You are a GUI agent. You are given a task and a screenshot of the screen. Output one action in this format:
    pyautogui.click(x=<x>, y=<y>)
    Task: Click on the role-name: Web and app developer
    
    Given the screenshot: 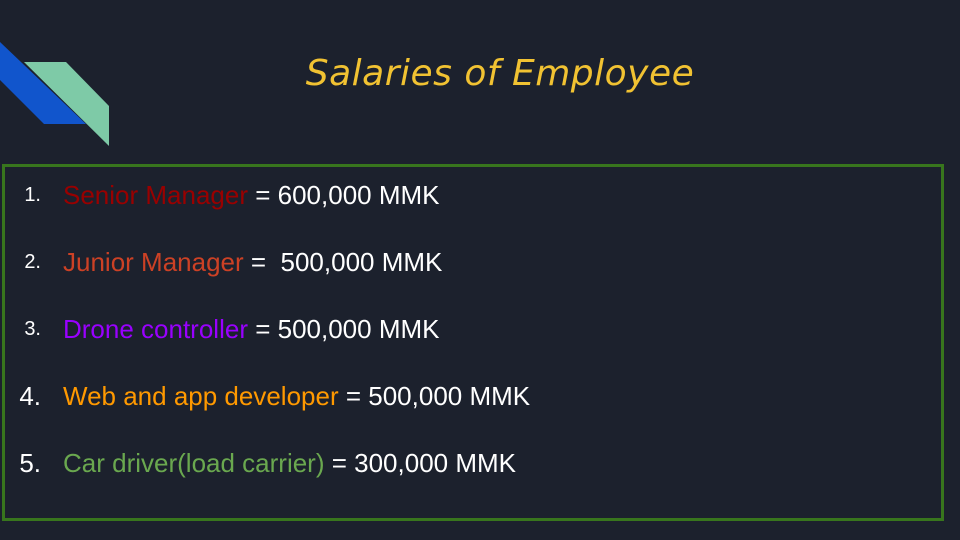 What is the action you would take?
    pyautogui.click(x=201, y=396)
    